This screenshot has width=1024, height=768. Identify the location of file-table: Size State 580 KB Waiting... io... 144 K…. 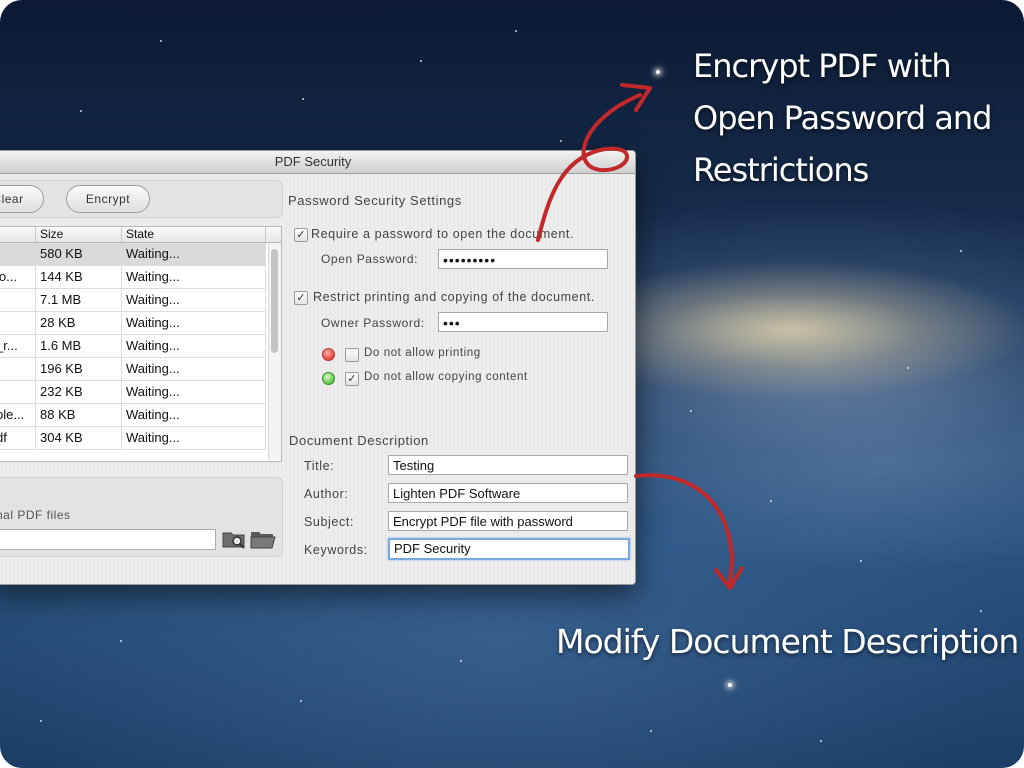
(141, 344).